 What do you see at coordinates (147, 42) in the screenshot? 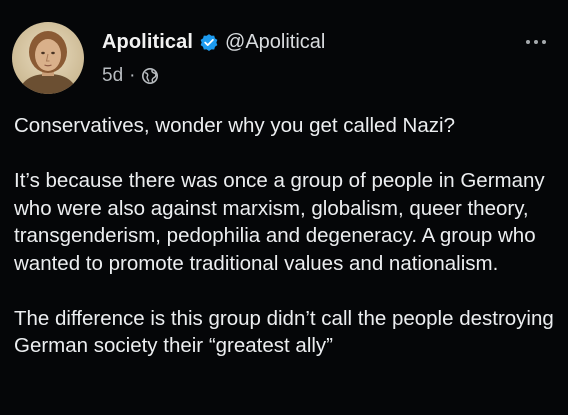
I see `display-name: Apolitical` at bounding box center [147, 42].